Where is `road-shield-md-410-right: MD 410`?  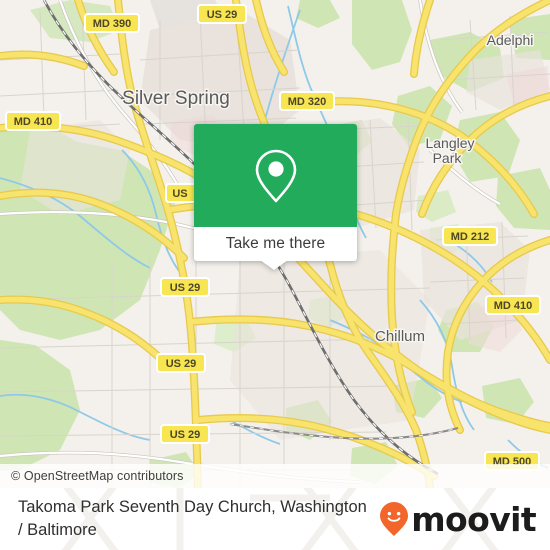
road-shield-md-410-right: MD 410 is located at coordinates (513, 305).